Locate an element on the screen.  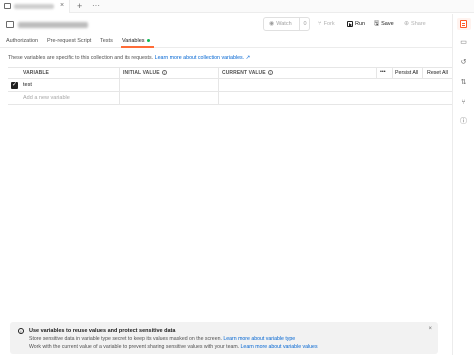
close-tab-icon: × is located at coordinates (62, 6).